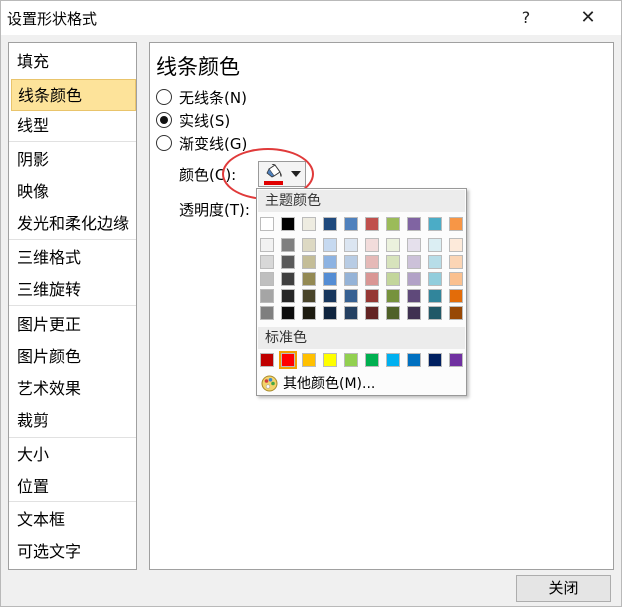  What do you see at coordinates (563, 588) in the screenshot?
I see `close-button: 关闭` at bounding box center [563, 588].